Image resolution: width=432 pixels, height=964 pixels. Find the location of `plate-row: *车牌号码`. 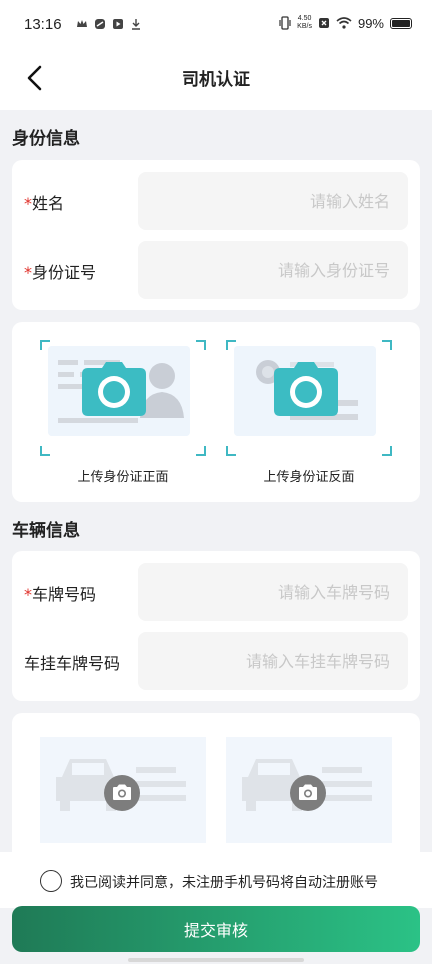

plate-row: *车牌号码 is located at coordinates (216, 592).